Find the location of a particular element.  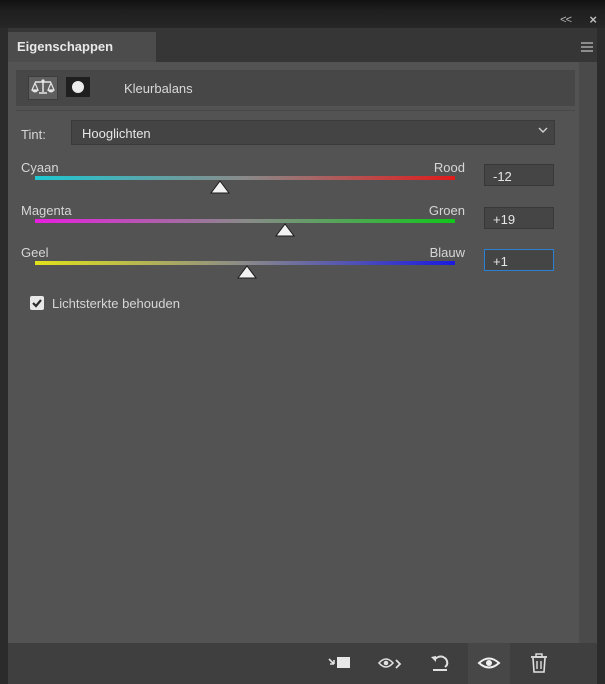

yellow-blue-slider: Geel Blauw +1 is located at coordinates (291, 264).